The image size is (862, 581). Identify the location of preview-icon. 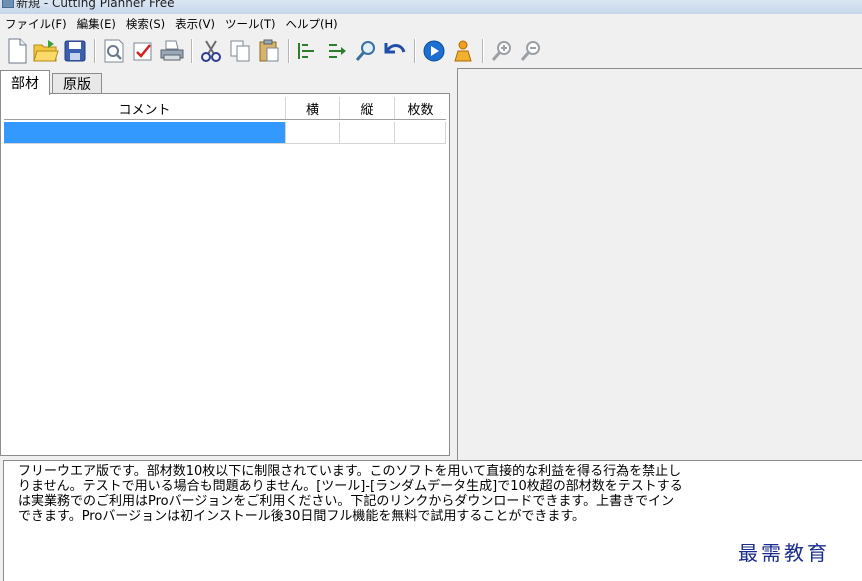
(114, 51).